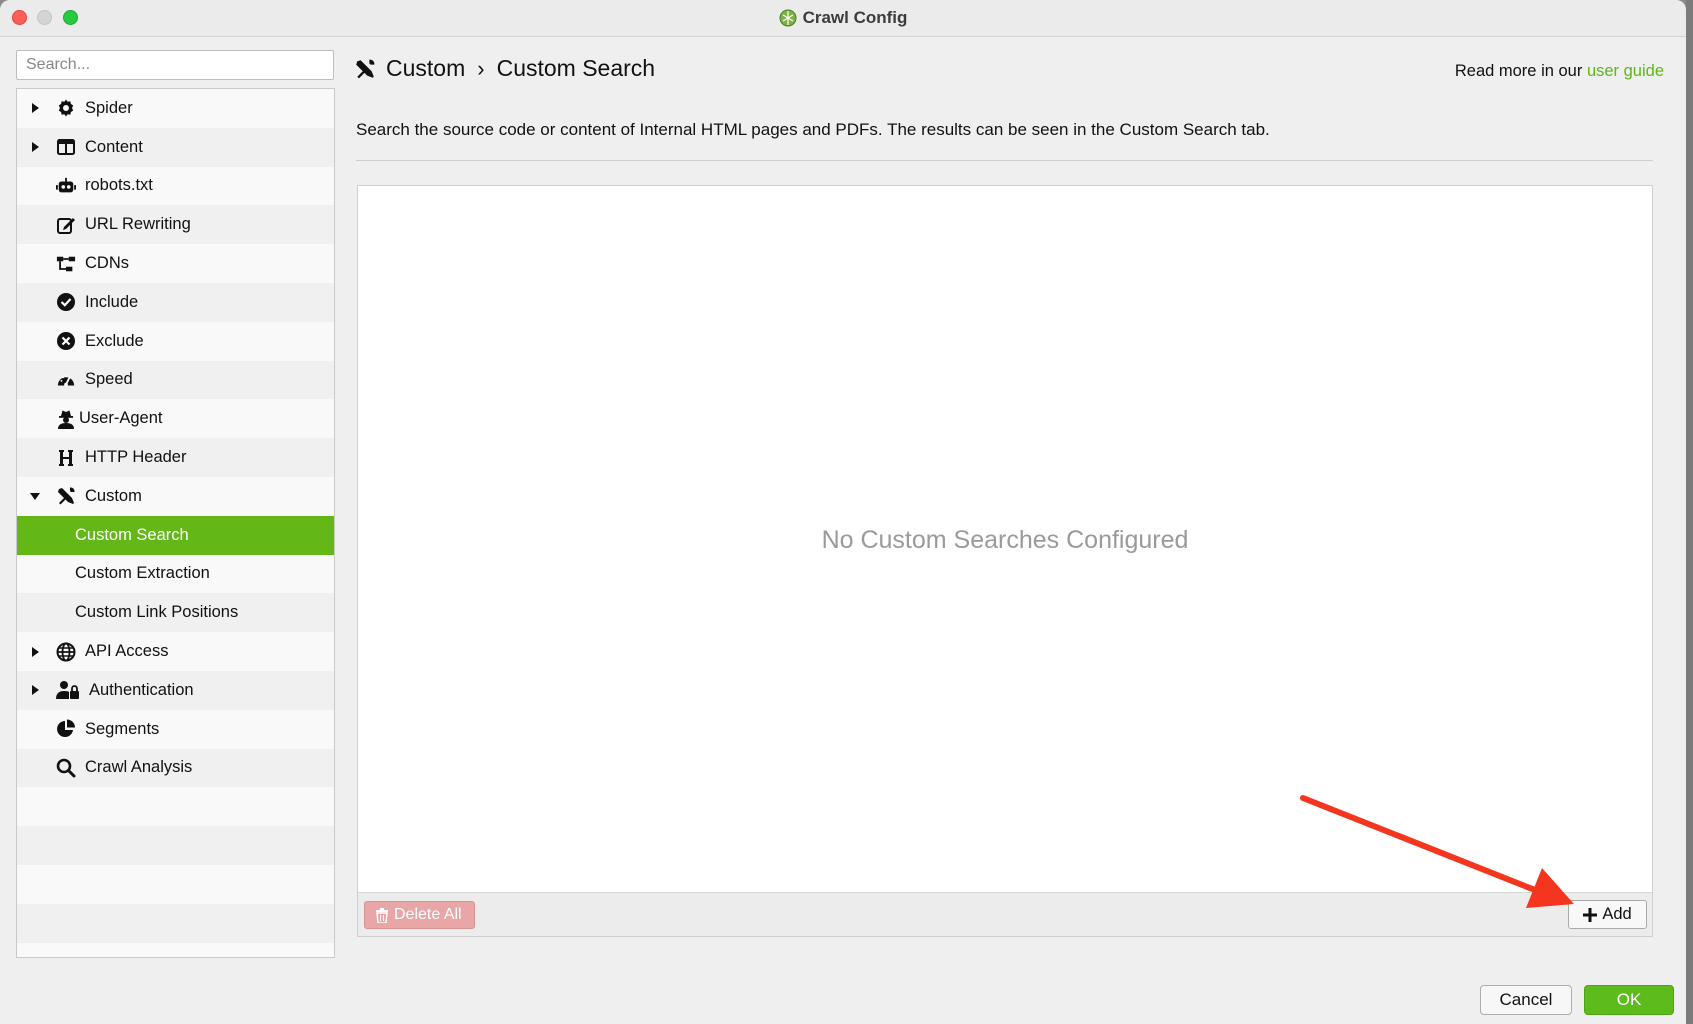  Describe the element at coordinates (576, 68) in the screenshot. I see `page-title: Custom Search` at that location.